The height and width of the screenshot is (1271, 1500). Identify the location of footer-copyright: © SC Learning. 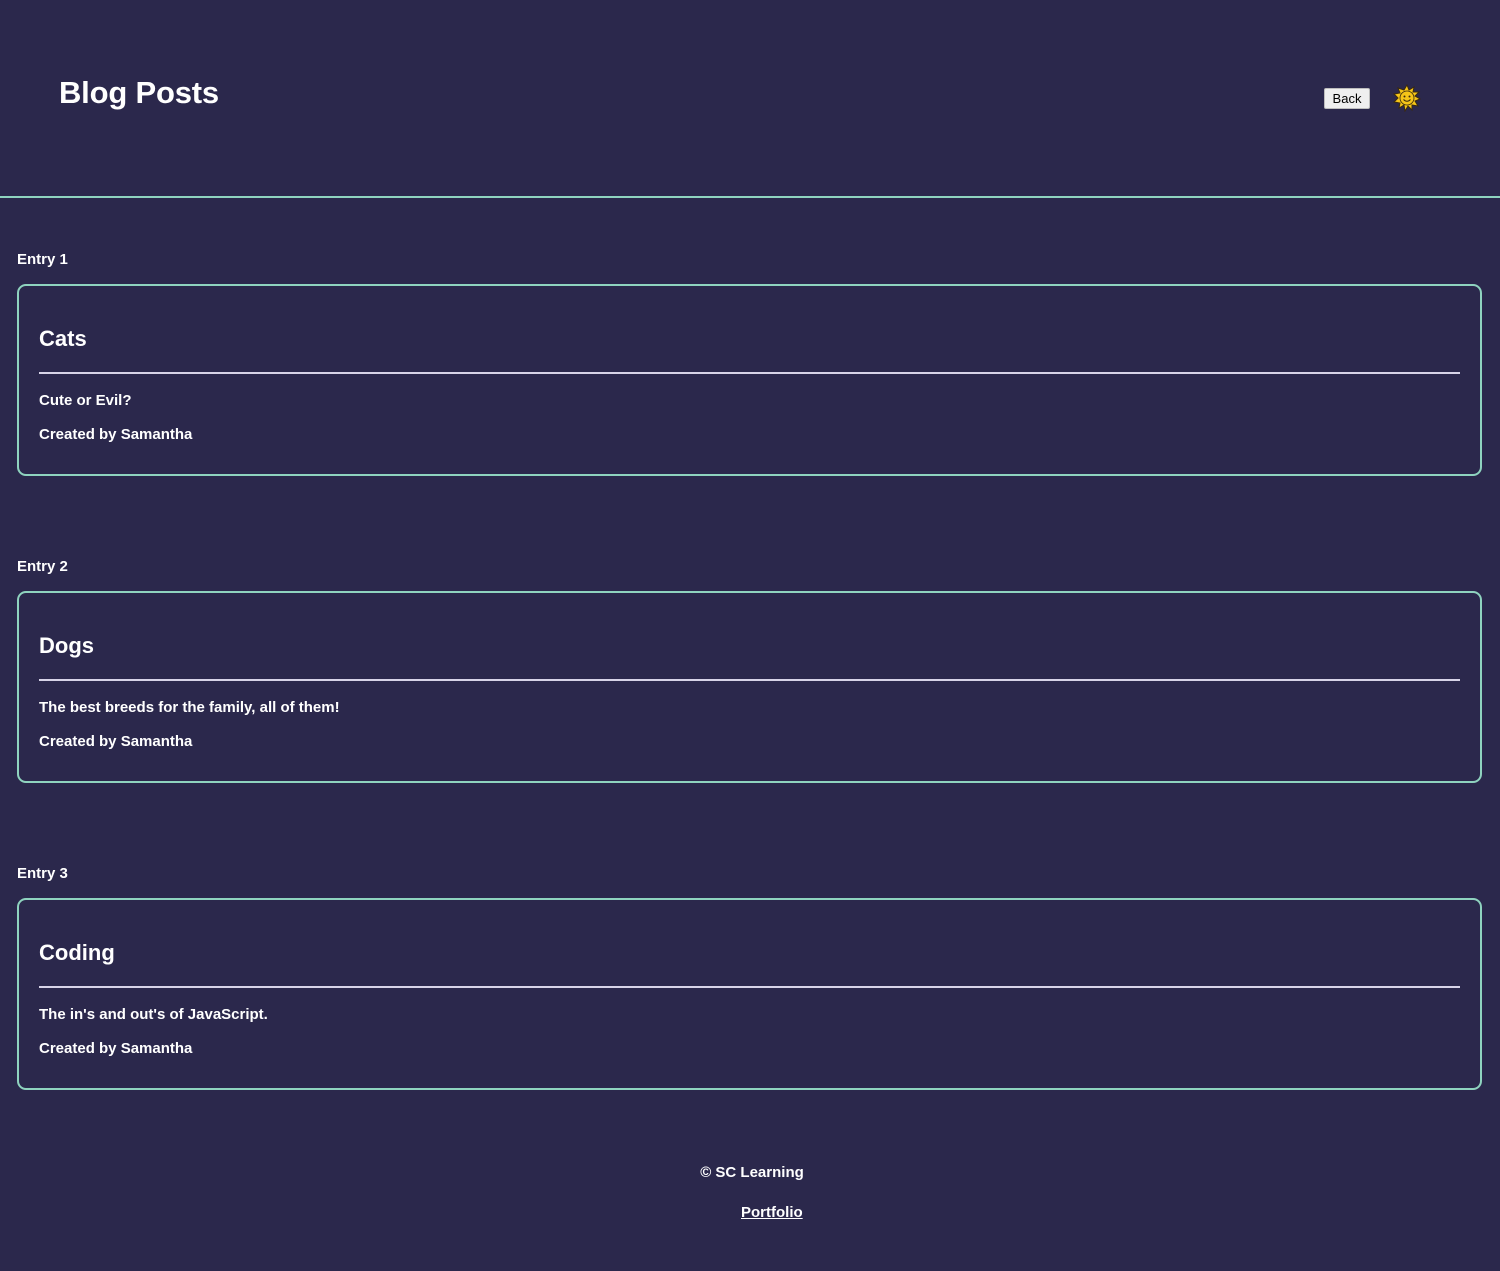
(752, 1172).